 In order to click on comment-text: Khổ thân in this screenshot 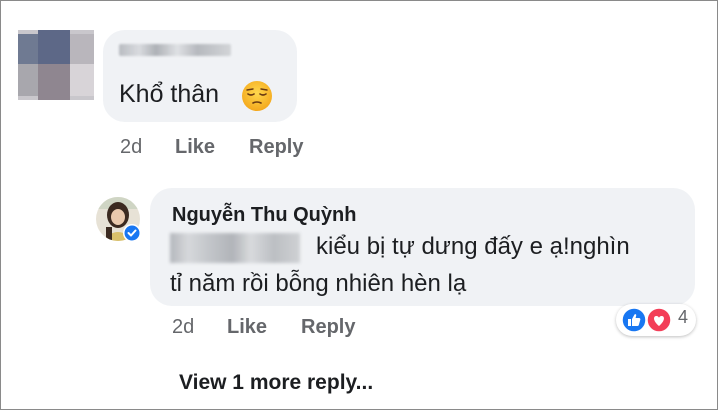, I will do `click(169, 94)`.